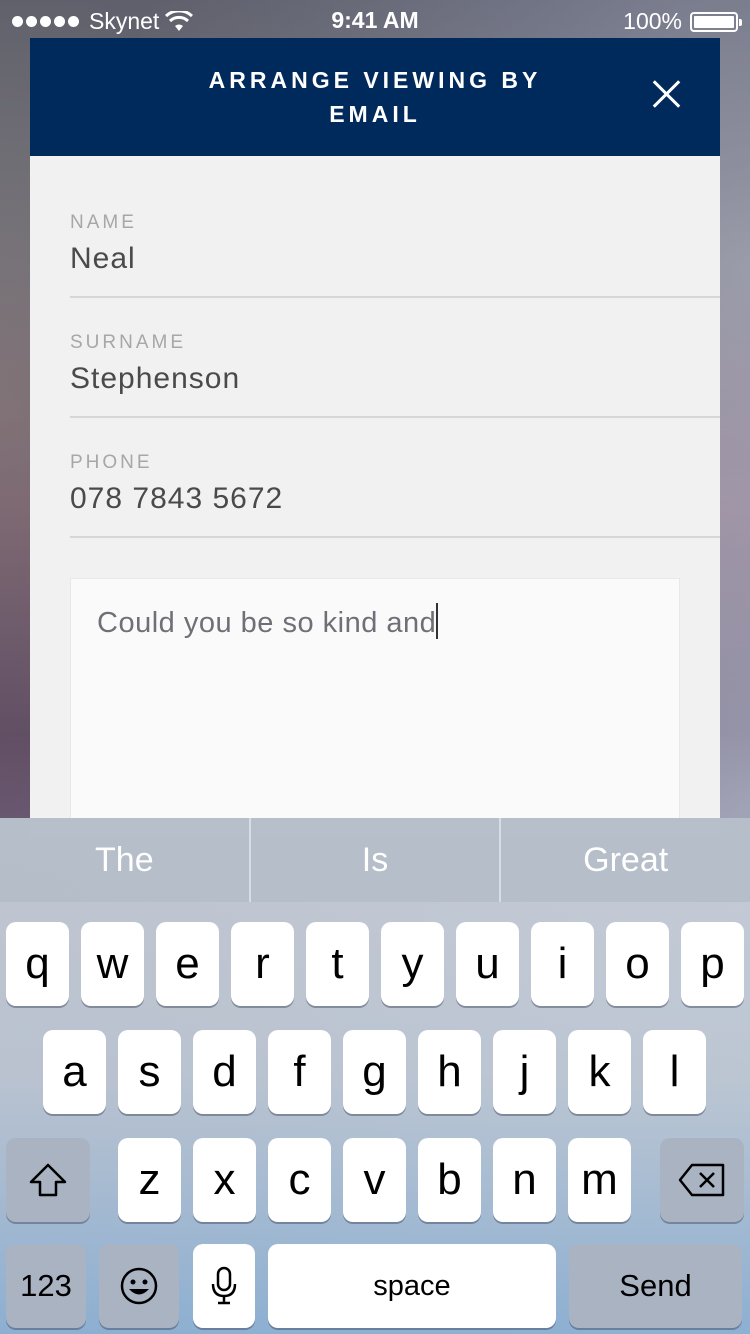 The width and height of the screenshot is (750, 1334). I want to click on key-t: t, so click(337, 964).